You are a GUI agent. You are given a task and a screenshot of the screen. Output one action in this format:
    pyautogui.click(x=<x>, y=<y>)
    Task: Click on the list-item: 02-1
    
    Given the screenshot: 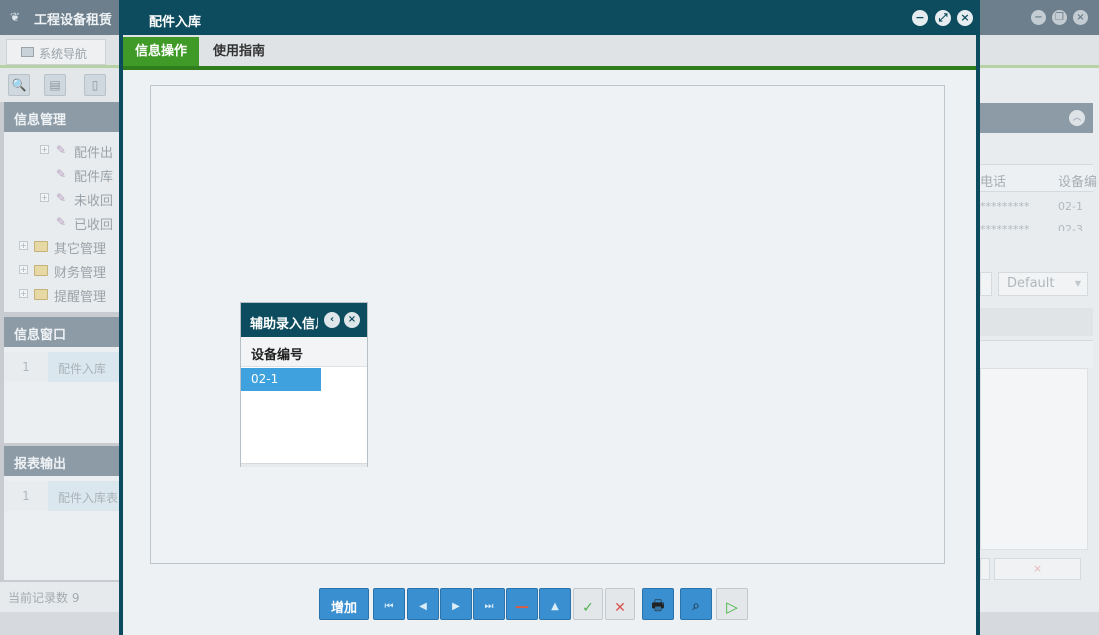 What is the action you would take?
    pyautogui.click(x=281, y=379)
    